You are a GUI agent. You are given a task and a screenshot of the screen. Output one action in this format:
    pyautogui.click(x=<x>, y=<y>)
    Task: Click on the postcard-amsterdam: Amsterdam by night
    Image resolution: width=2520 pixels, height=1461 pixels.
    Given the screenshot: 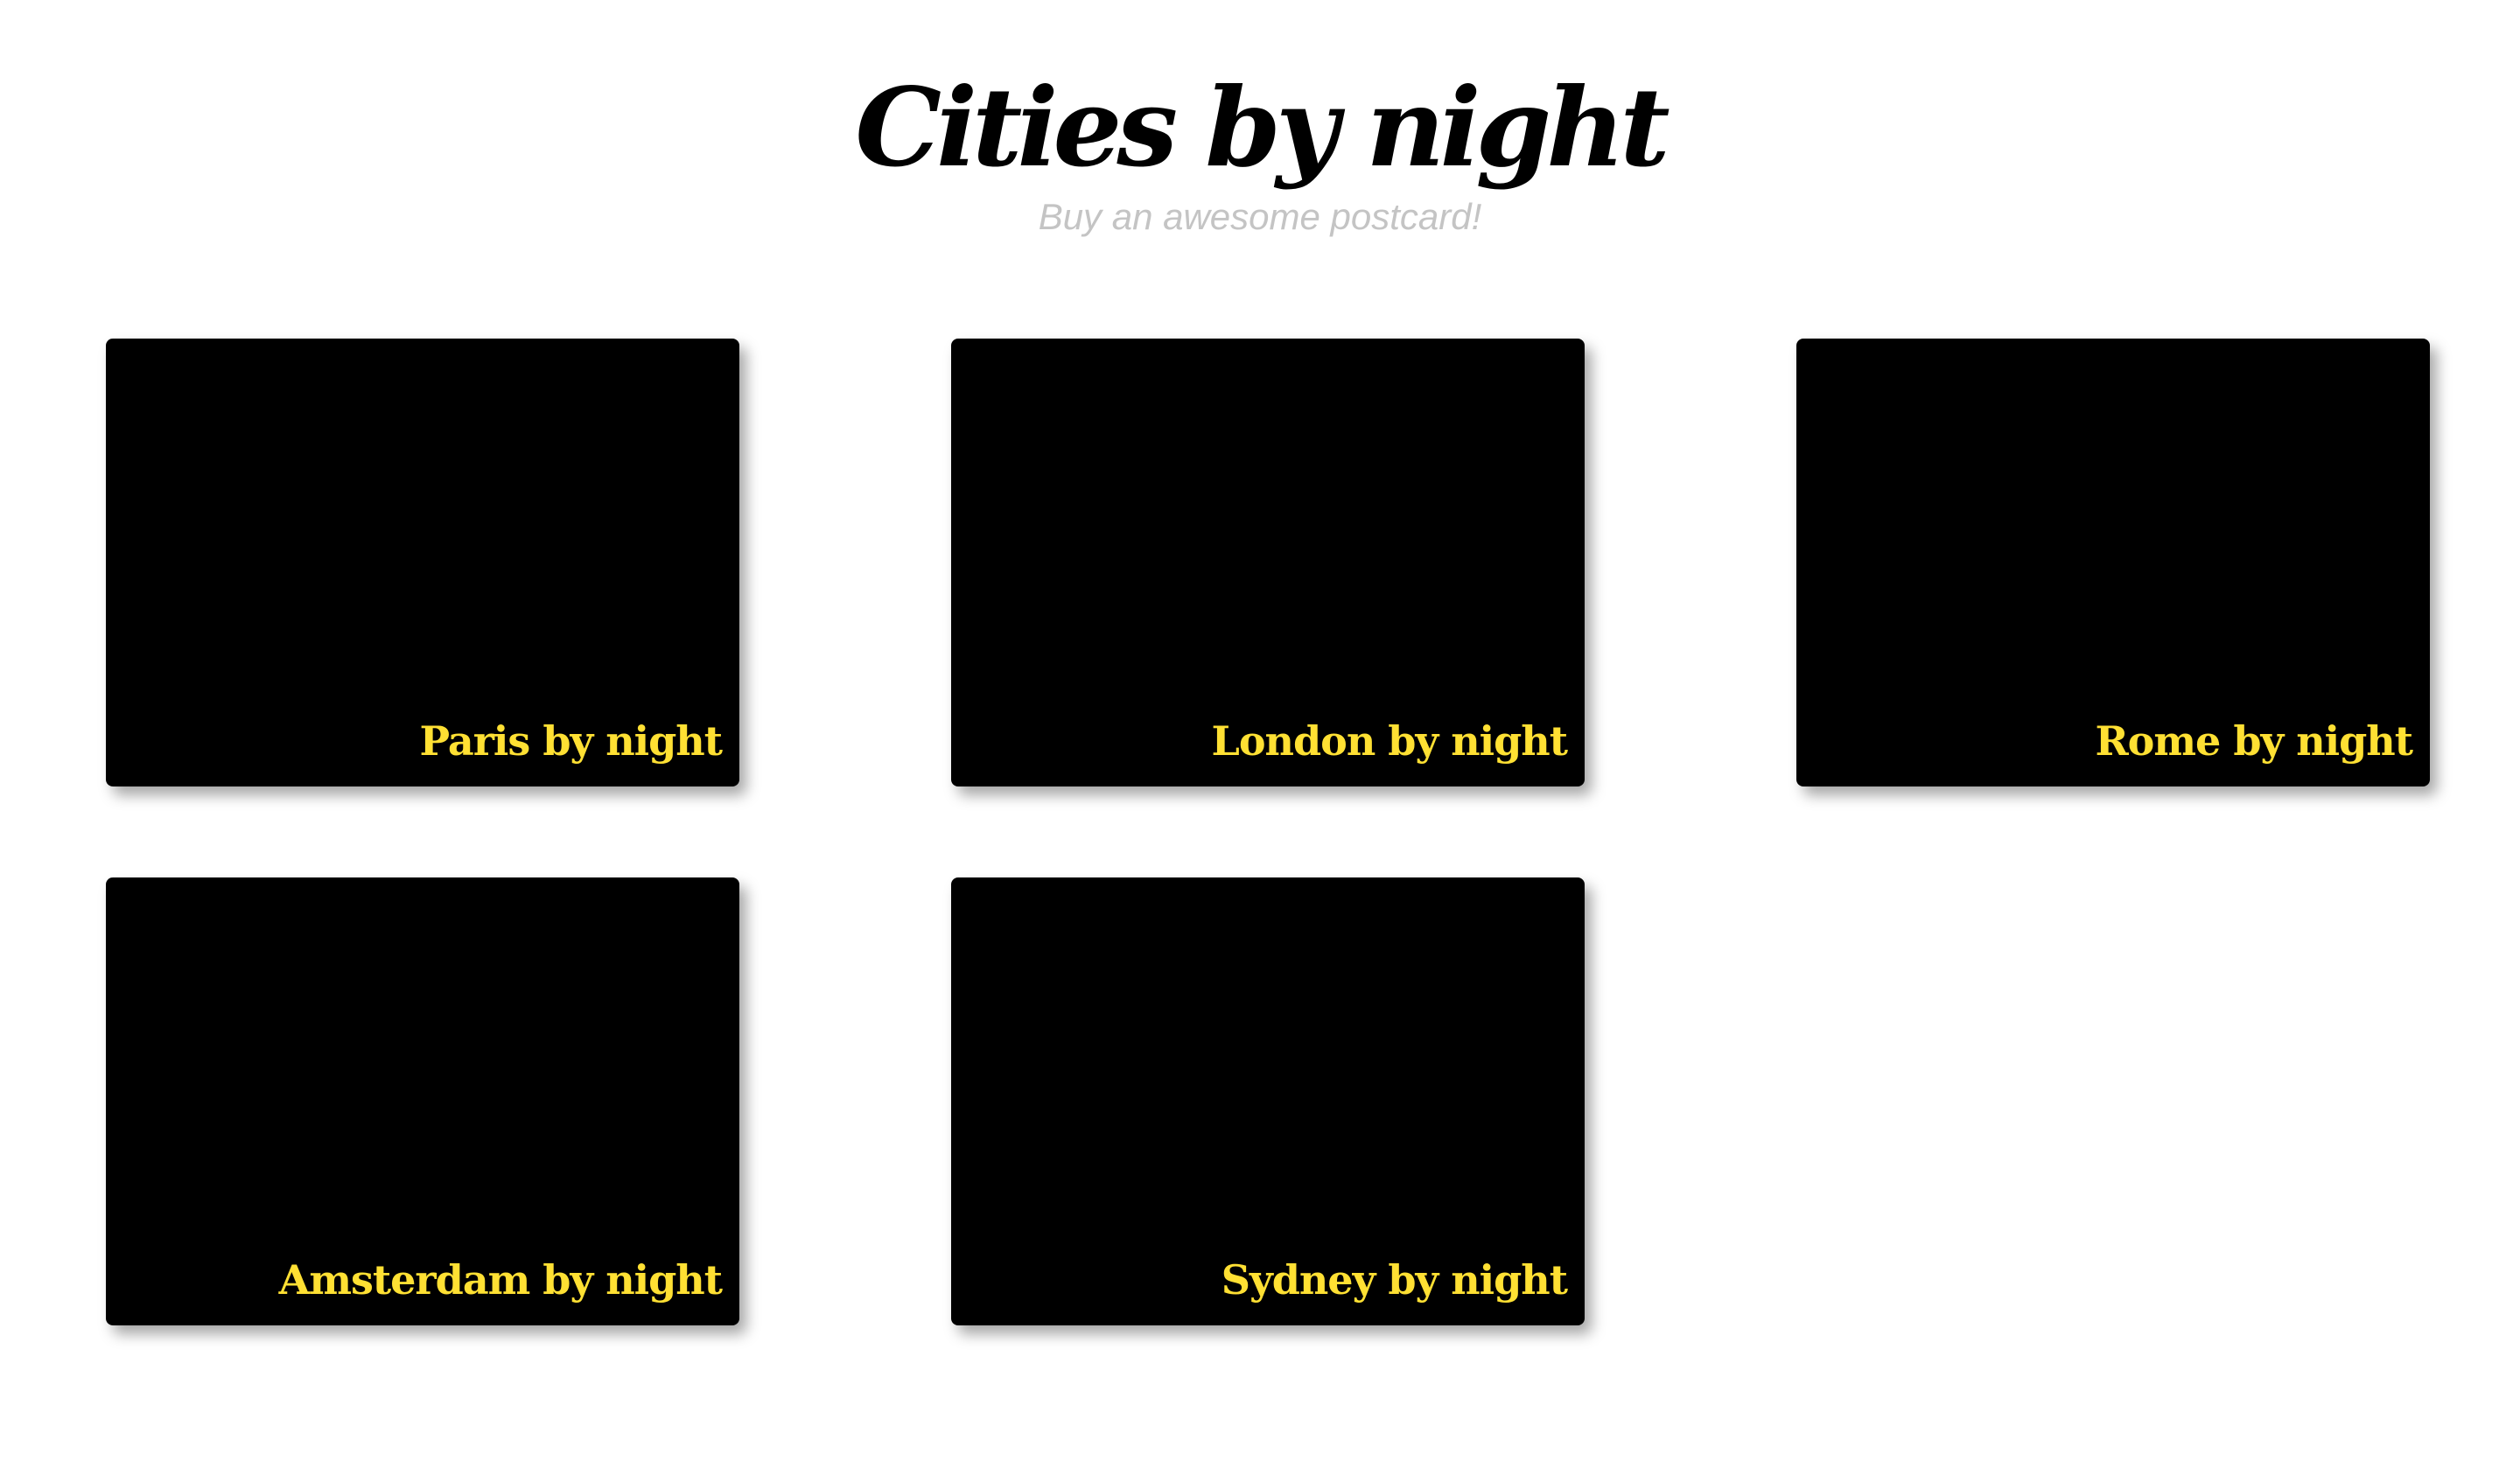 What is the action you would take?
    pyautogui.click(x=422, y=1101)
    